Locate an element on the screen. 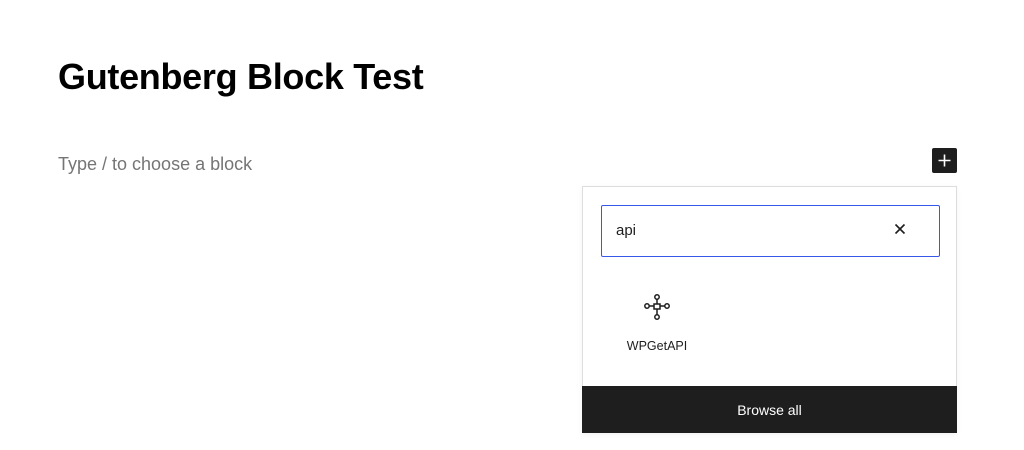 The height and width of the screenshot is (450, 1024). browse-all-button: Browse all is located at coordinates (769, 409).